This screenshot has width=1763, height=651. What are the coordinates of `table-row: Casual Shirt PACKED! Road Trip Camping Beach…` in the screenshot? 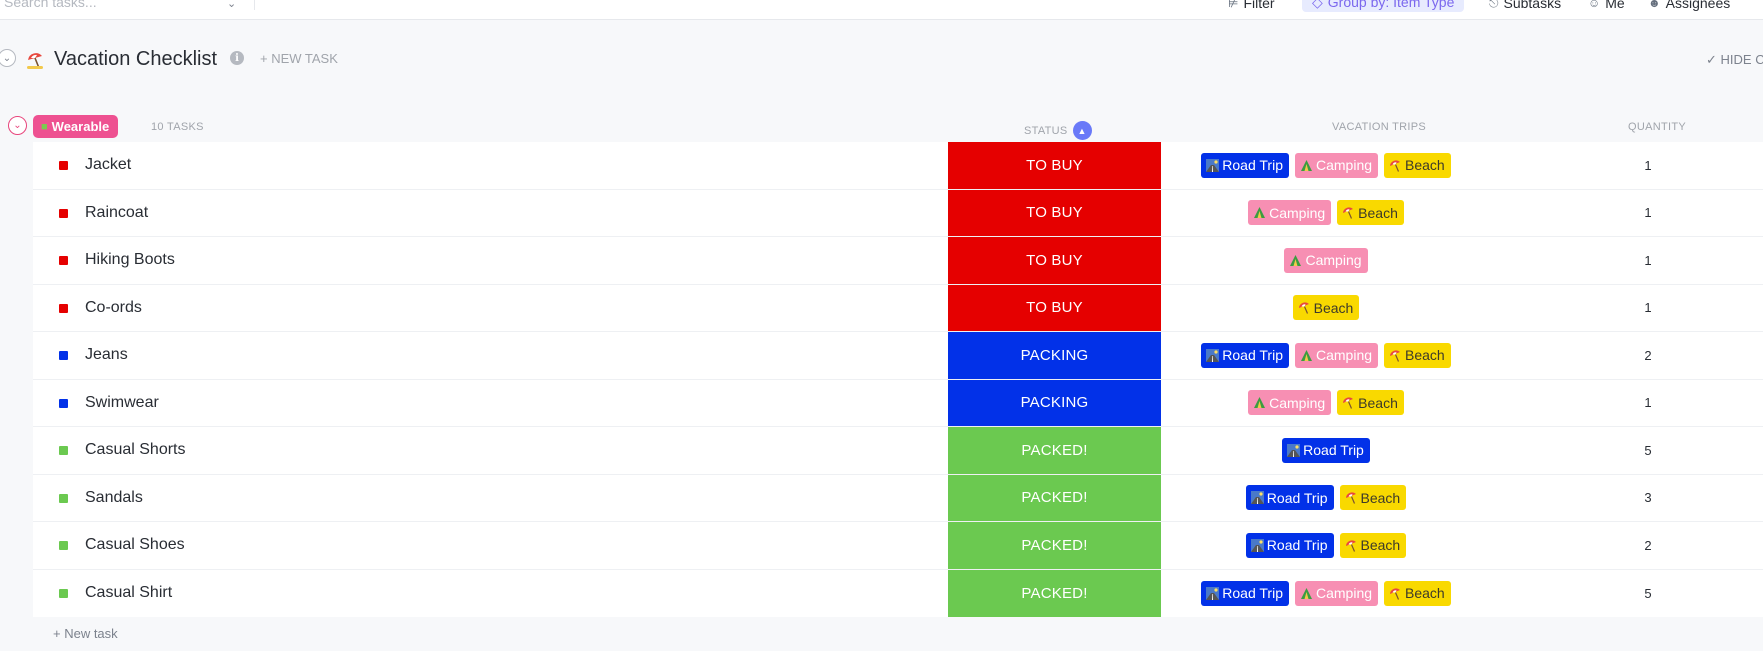 It's located at (898, 593).